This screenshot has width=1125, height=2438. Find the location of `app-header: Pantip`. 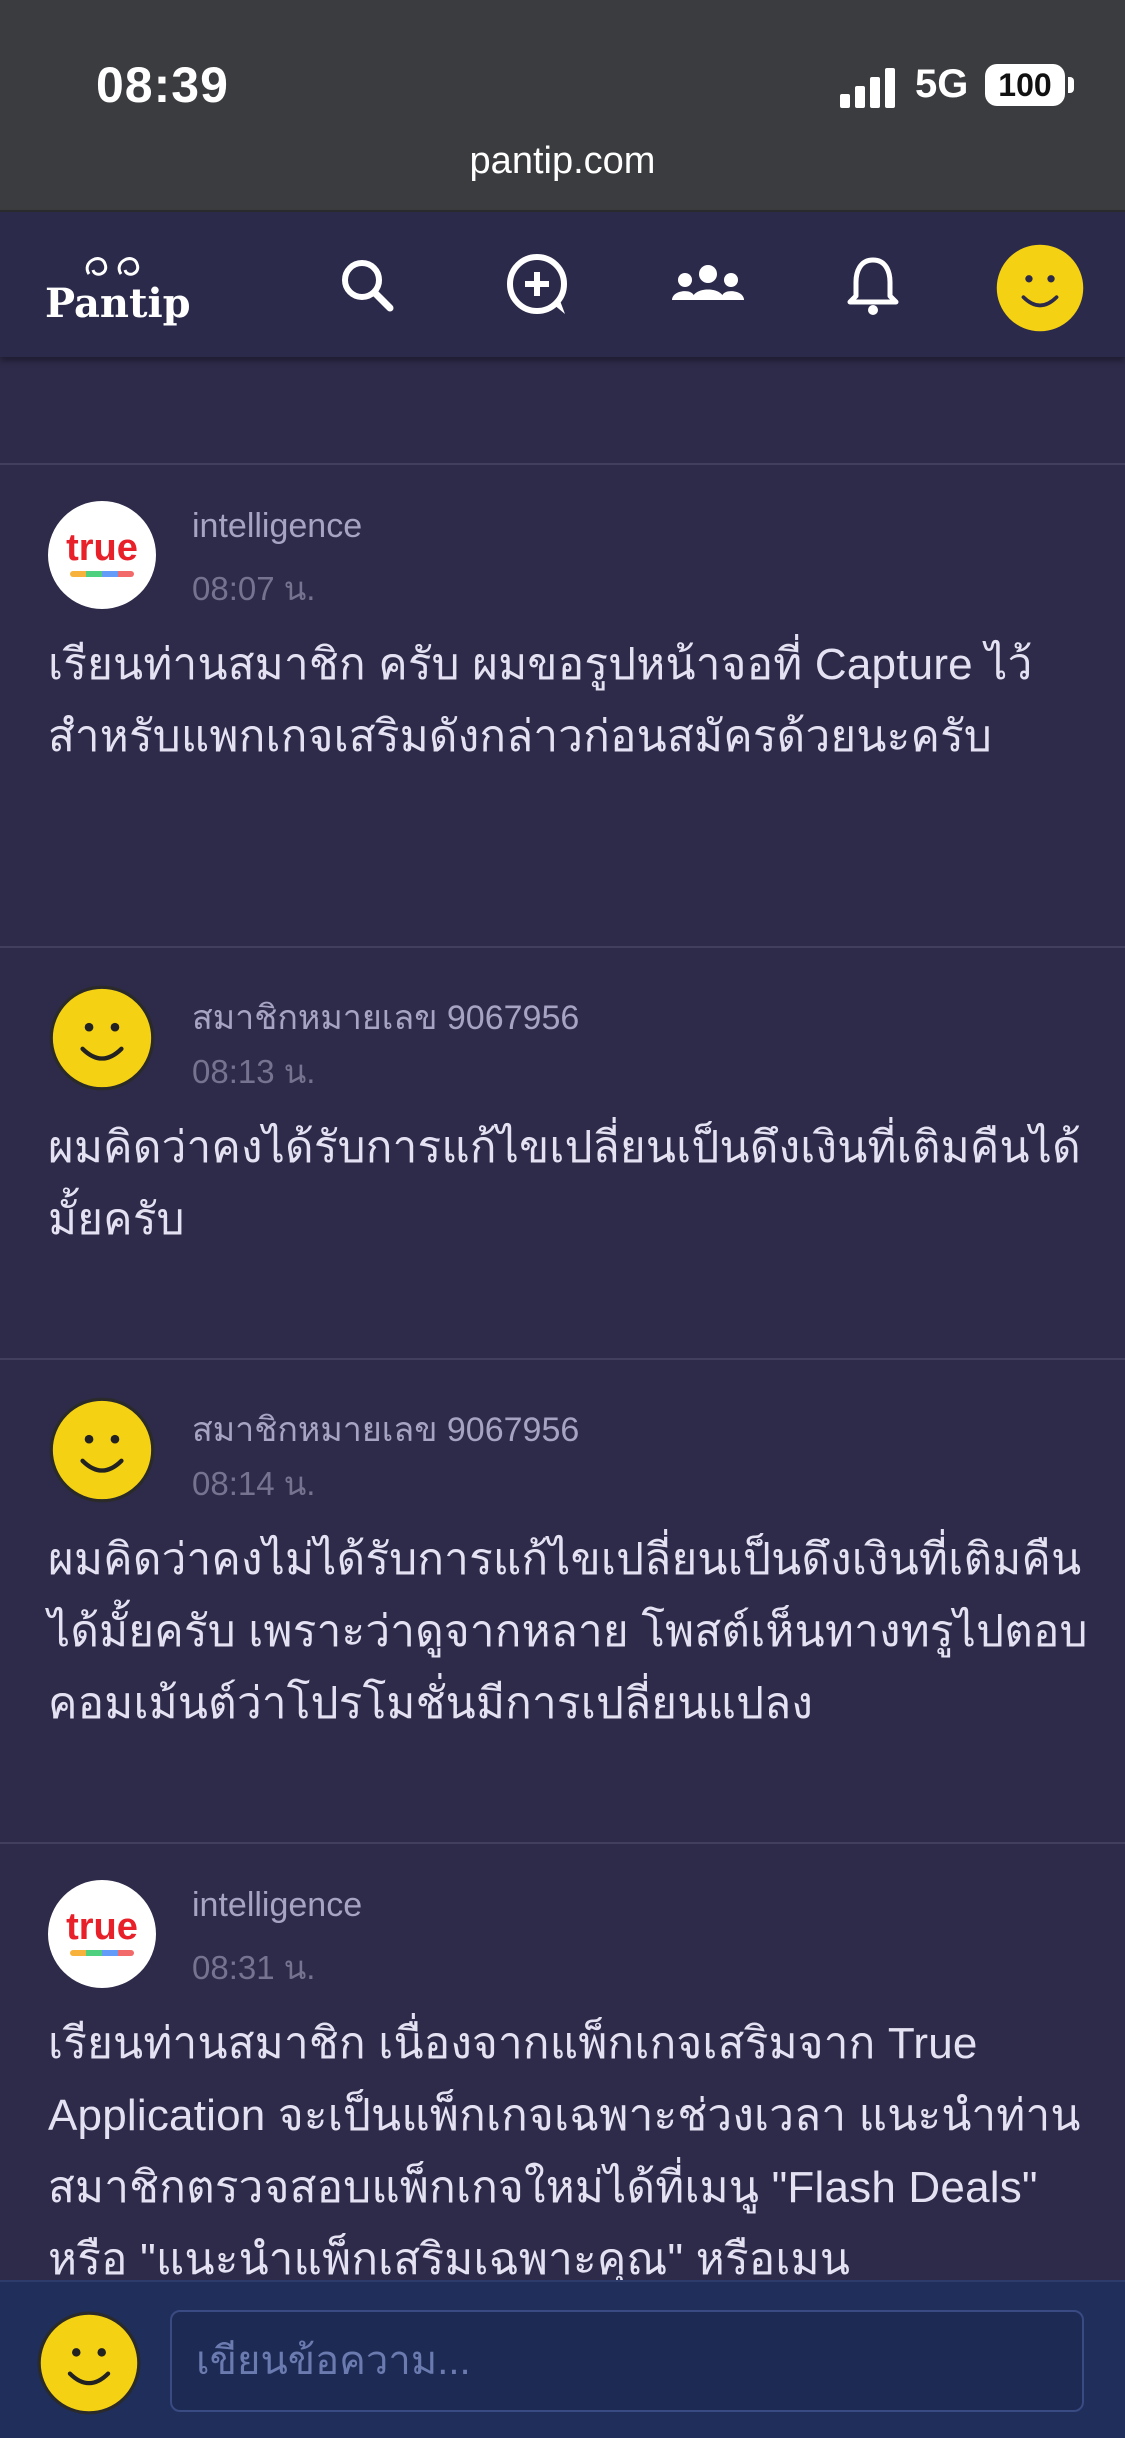

app-header: Pantip is located at coordinates (562, 284).